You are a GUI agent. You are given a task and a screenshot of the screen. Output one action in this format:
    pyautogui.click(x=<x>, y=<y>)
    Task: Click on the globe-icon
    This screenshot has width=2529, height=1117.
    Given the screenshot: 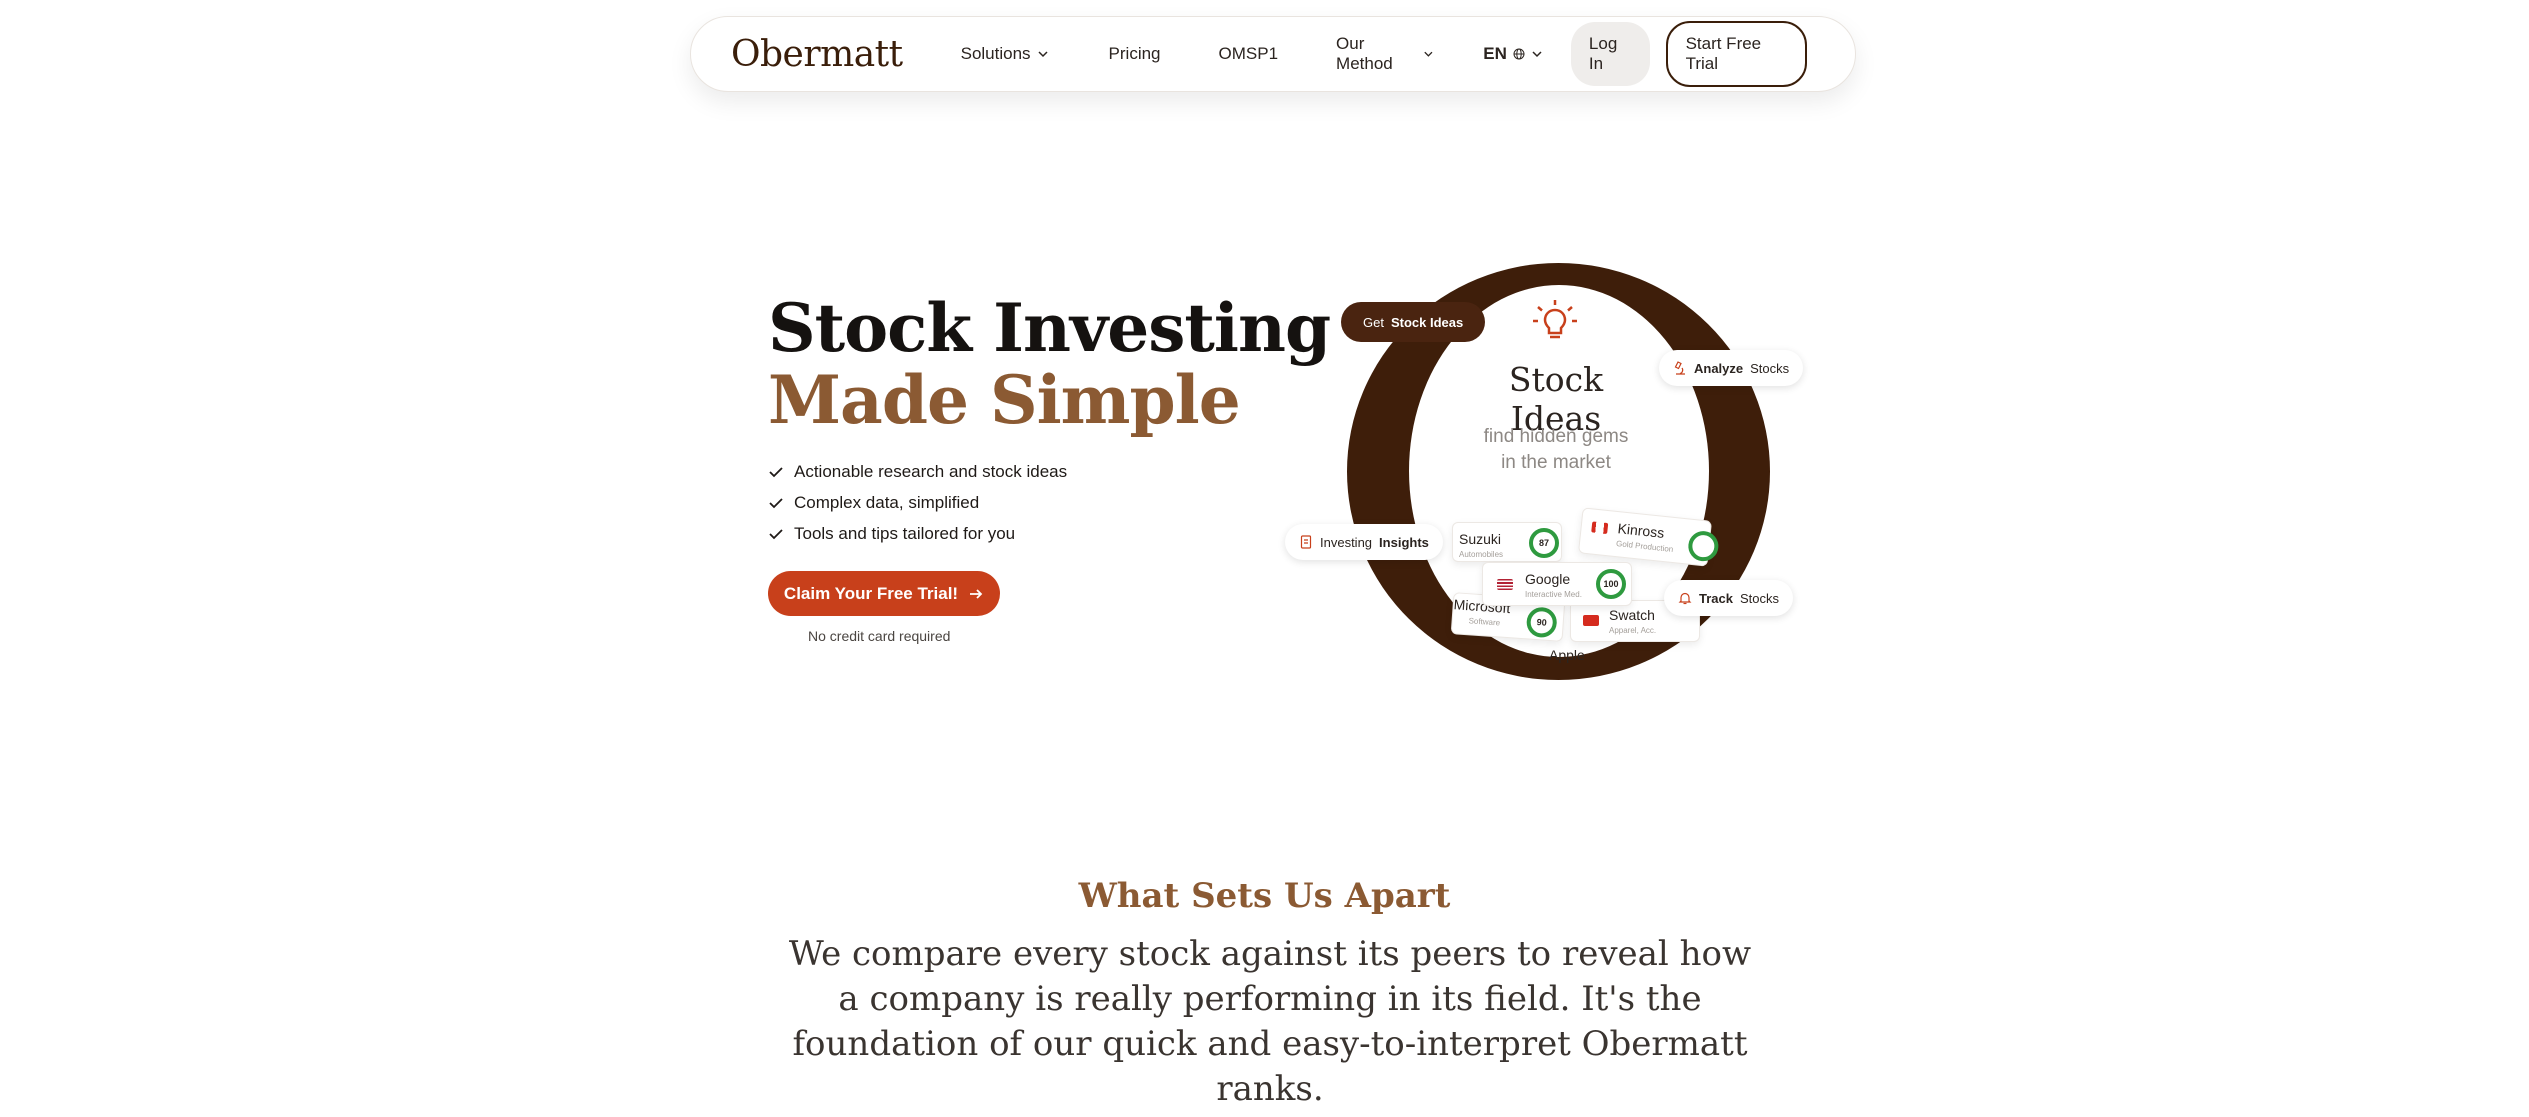 What is the action you would take?
    pyautogui.click(x=1519, y=54)
    